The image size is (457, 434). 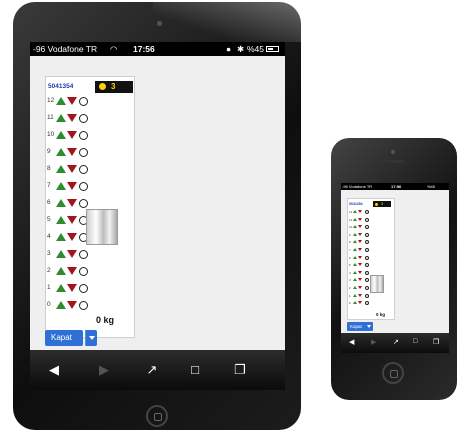 What do you see at coordinates (382, 204) in the screenshot?
I see `phone-count-badge: 3` at bounding box center [382, 204].